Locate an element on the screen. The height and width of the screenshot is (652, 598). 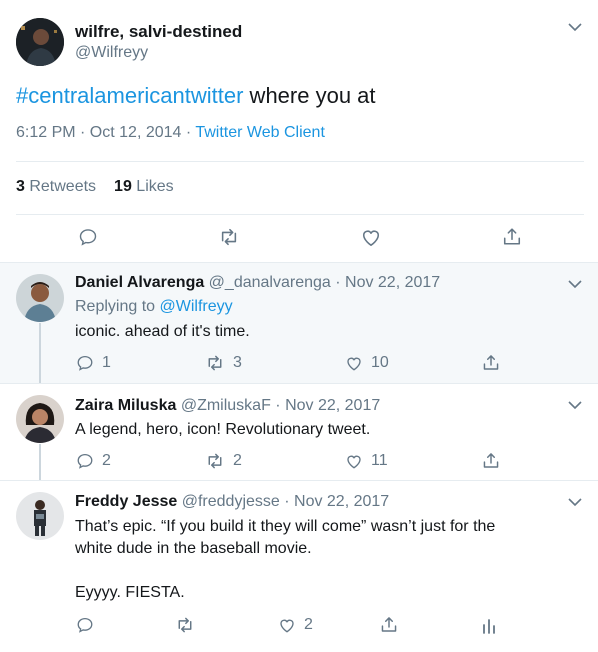
reply-handle-date: @freddyjesse · Nov 22, 2017 is located at coordinates (283, 501).